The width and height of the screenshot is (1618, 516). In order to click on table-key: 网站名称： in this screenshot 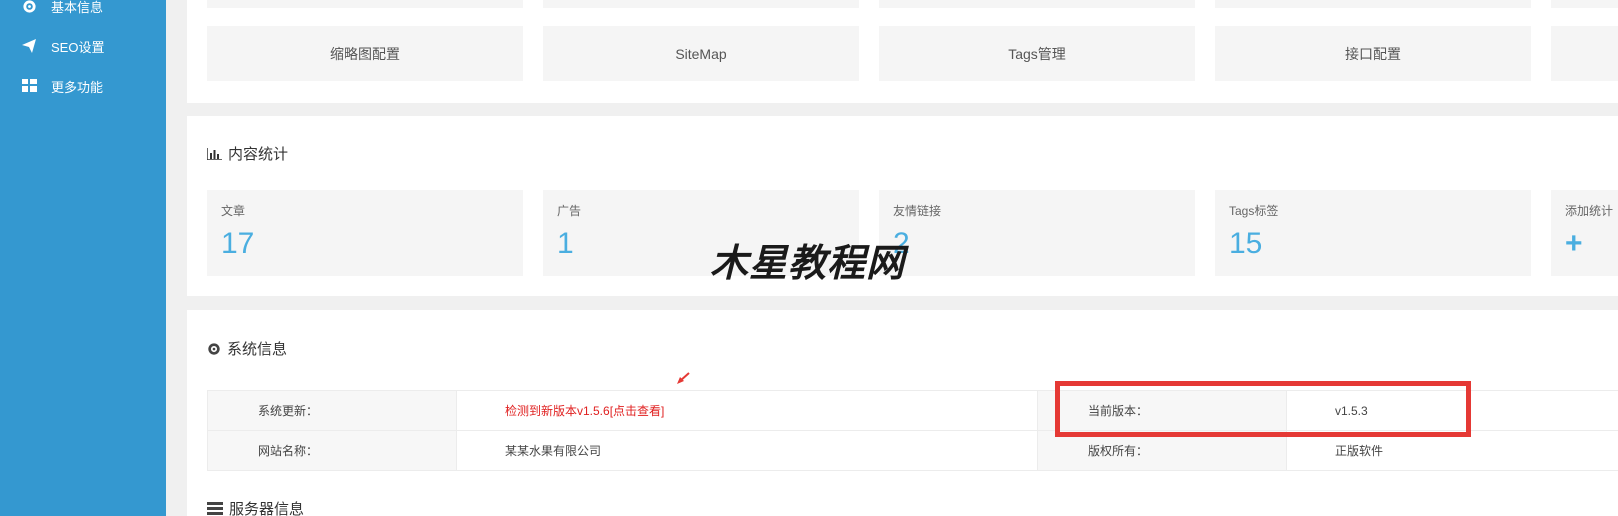, I will do `click(332, 450)`.